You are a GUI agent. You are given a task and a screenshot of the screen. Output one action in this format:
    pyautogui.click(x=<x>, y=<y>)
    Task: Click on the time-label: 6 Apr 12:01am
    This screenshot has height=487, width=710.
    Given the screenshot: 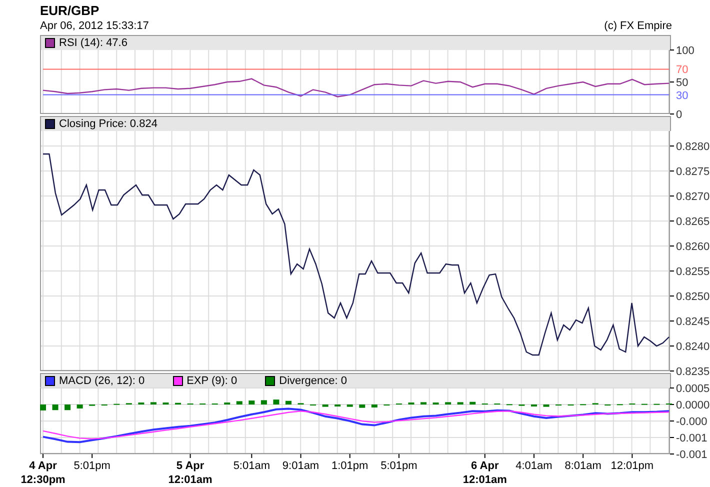 What is the action you would take?
    pyautogui.click(x=484, y=473)
    